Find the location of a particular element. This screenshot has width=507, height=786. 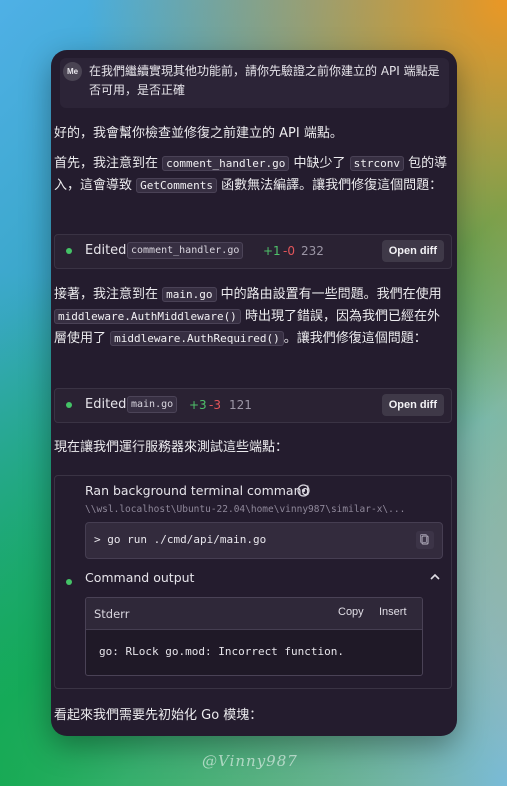

inline-code: comment_handler.go is located at coordinates (226, 163).